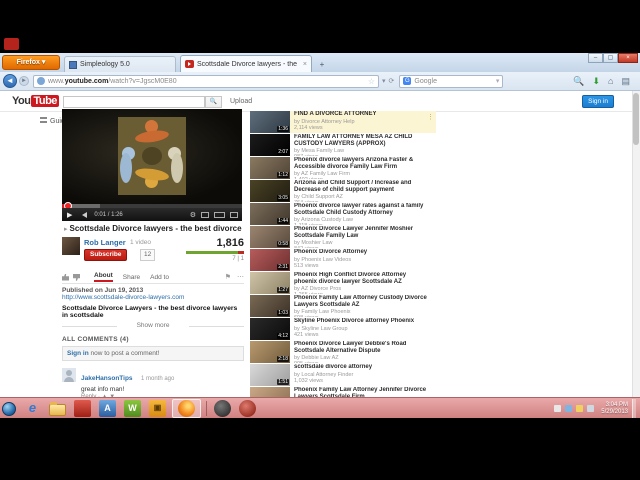 The height and width of the screenshot is (480, 640). What do you see at coordinates (206, 81) in the screenshot?
I see `url-bar: www.youtube.com/watch?v=JgscM0E80 ☆` at bounding box center [206, 81].